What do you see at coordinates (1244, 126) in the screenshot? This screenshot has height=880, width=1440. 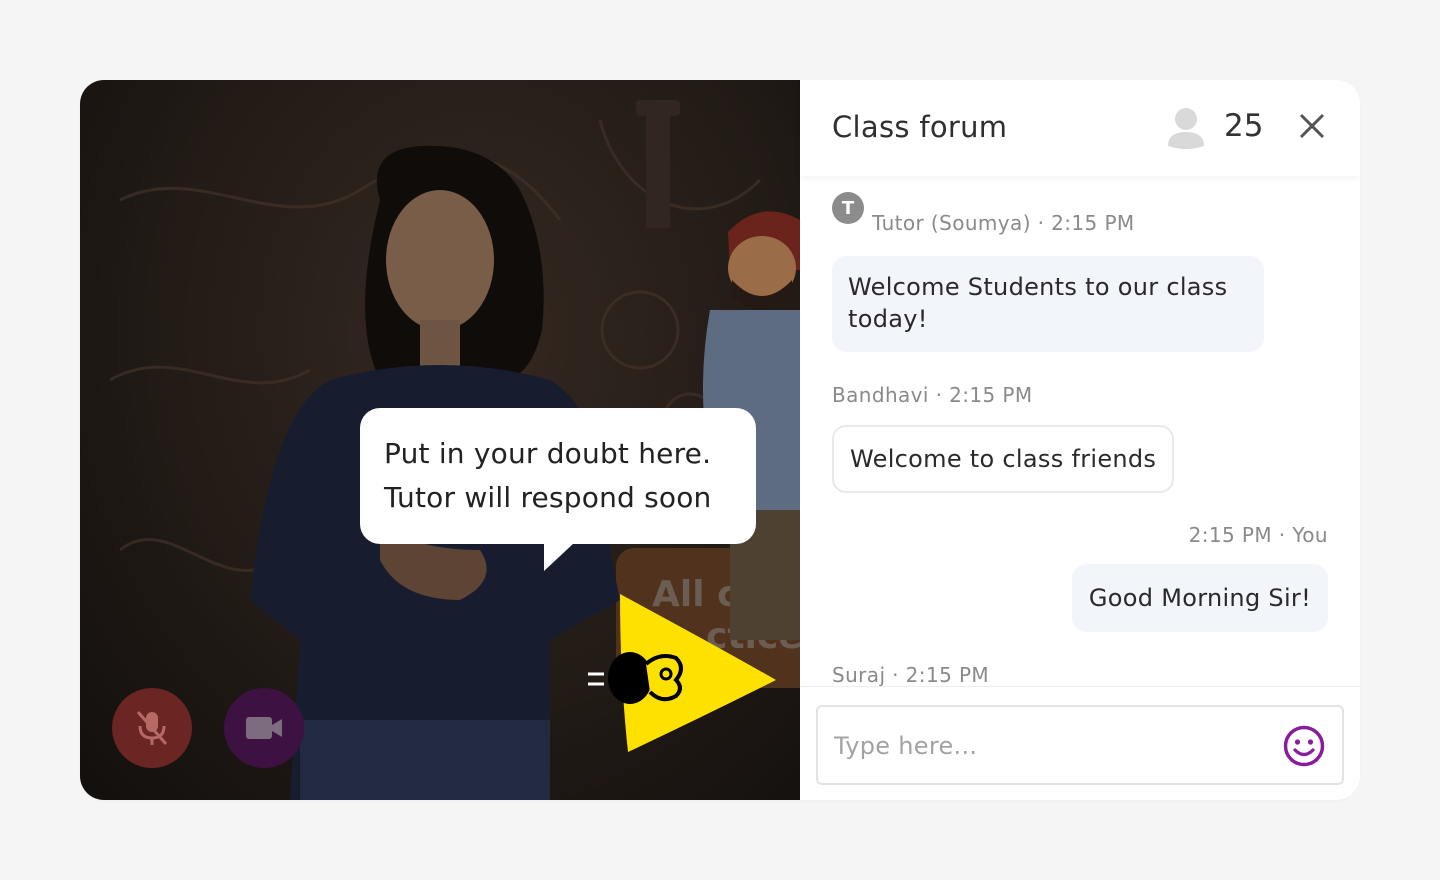 I see `participant-count: 25` at bounding box center [1244, 126].